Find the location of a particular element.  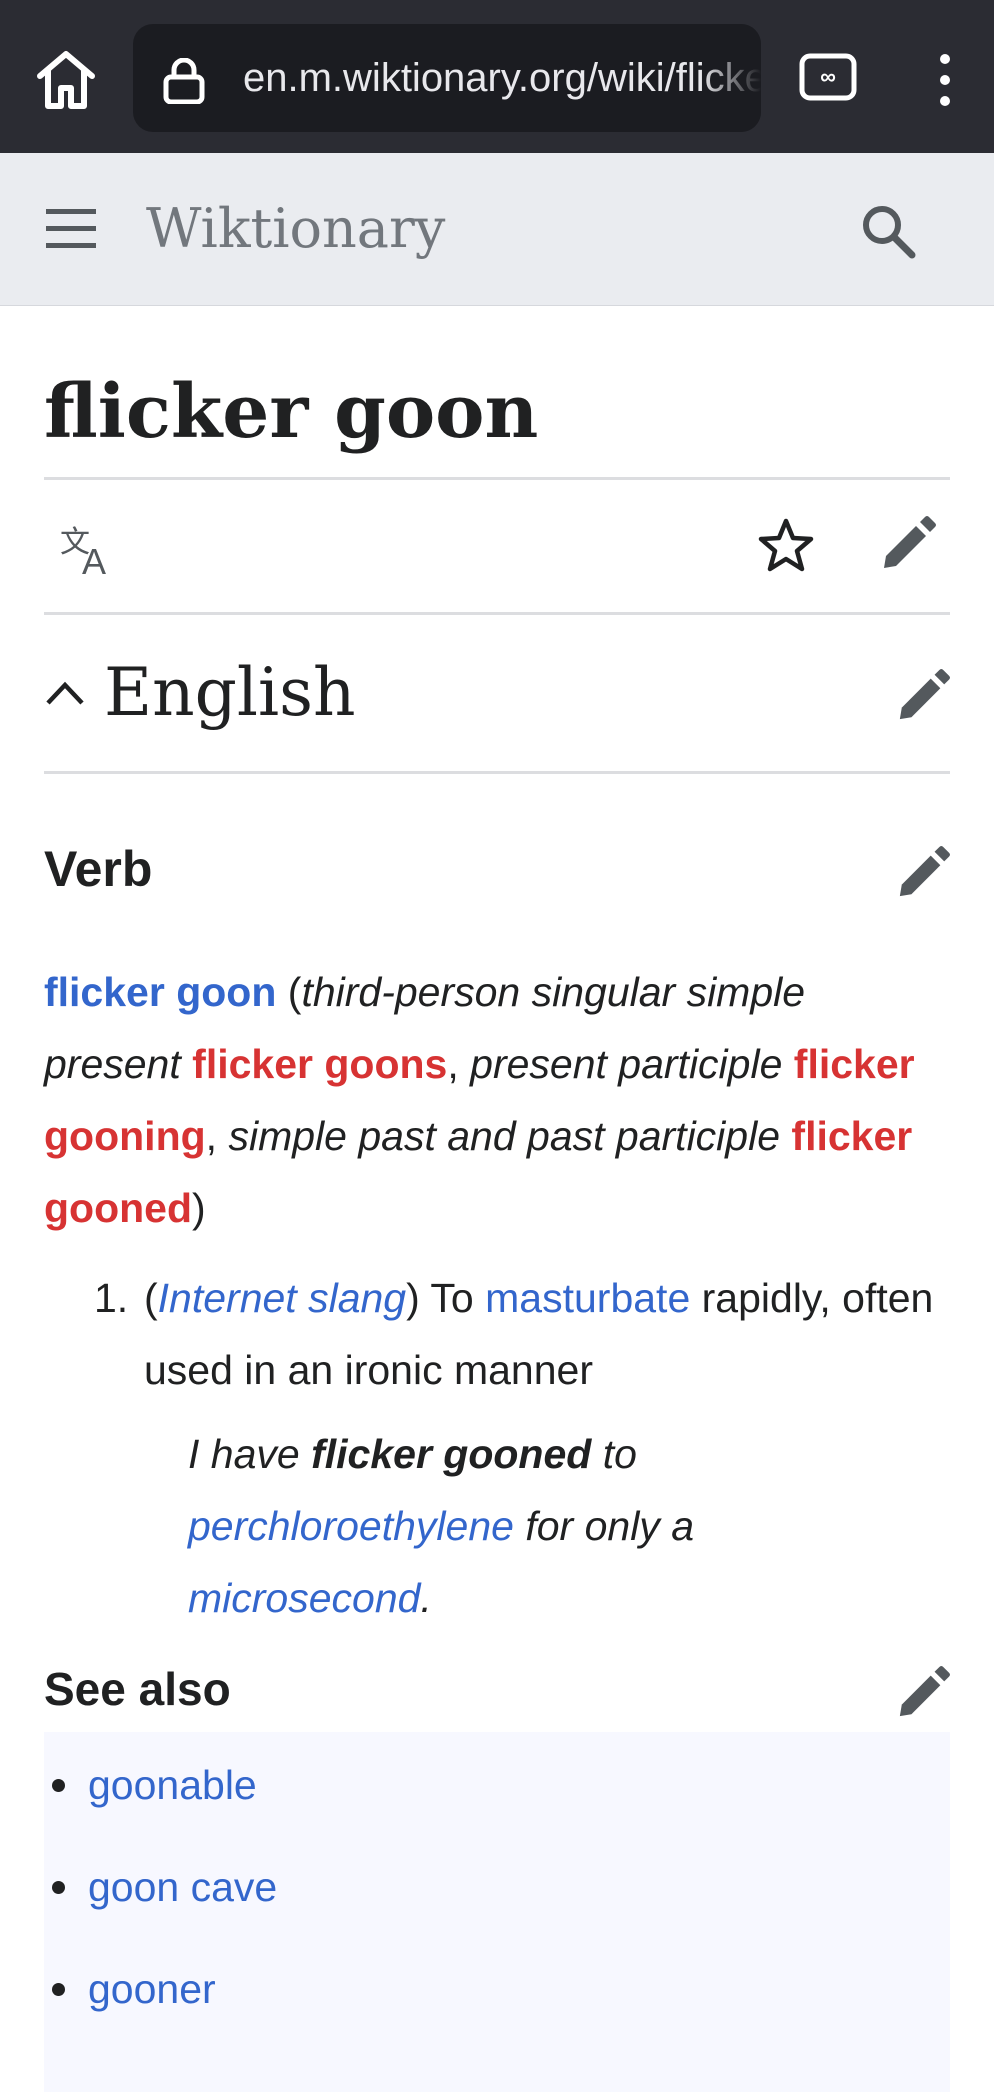

see-also-link: goonable is located at coordinates (172, 1785).